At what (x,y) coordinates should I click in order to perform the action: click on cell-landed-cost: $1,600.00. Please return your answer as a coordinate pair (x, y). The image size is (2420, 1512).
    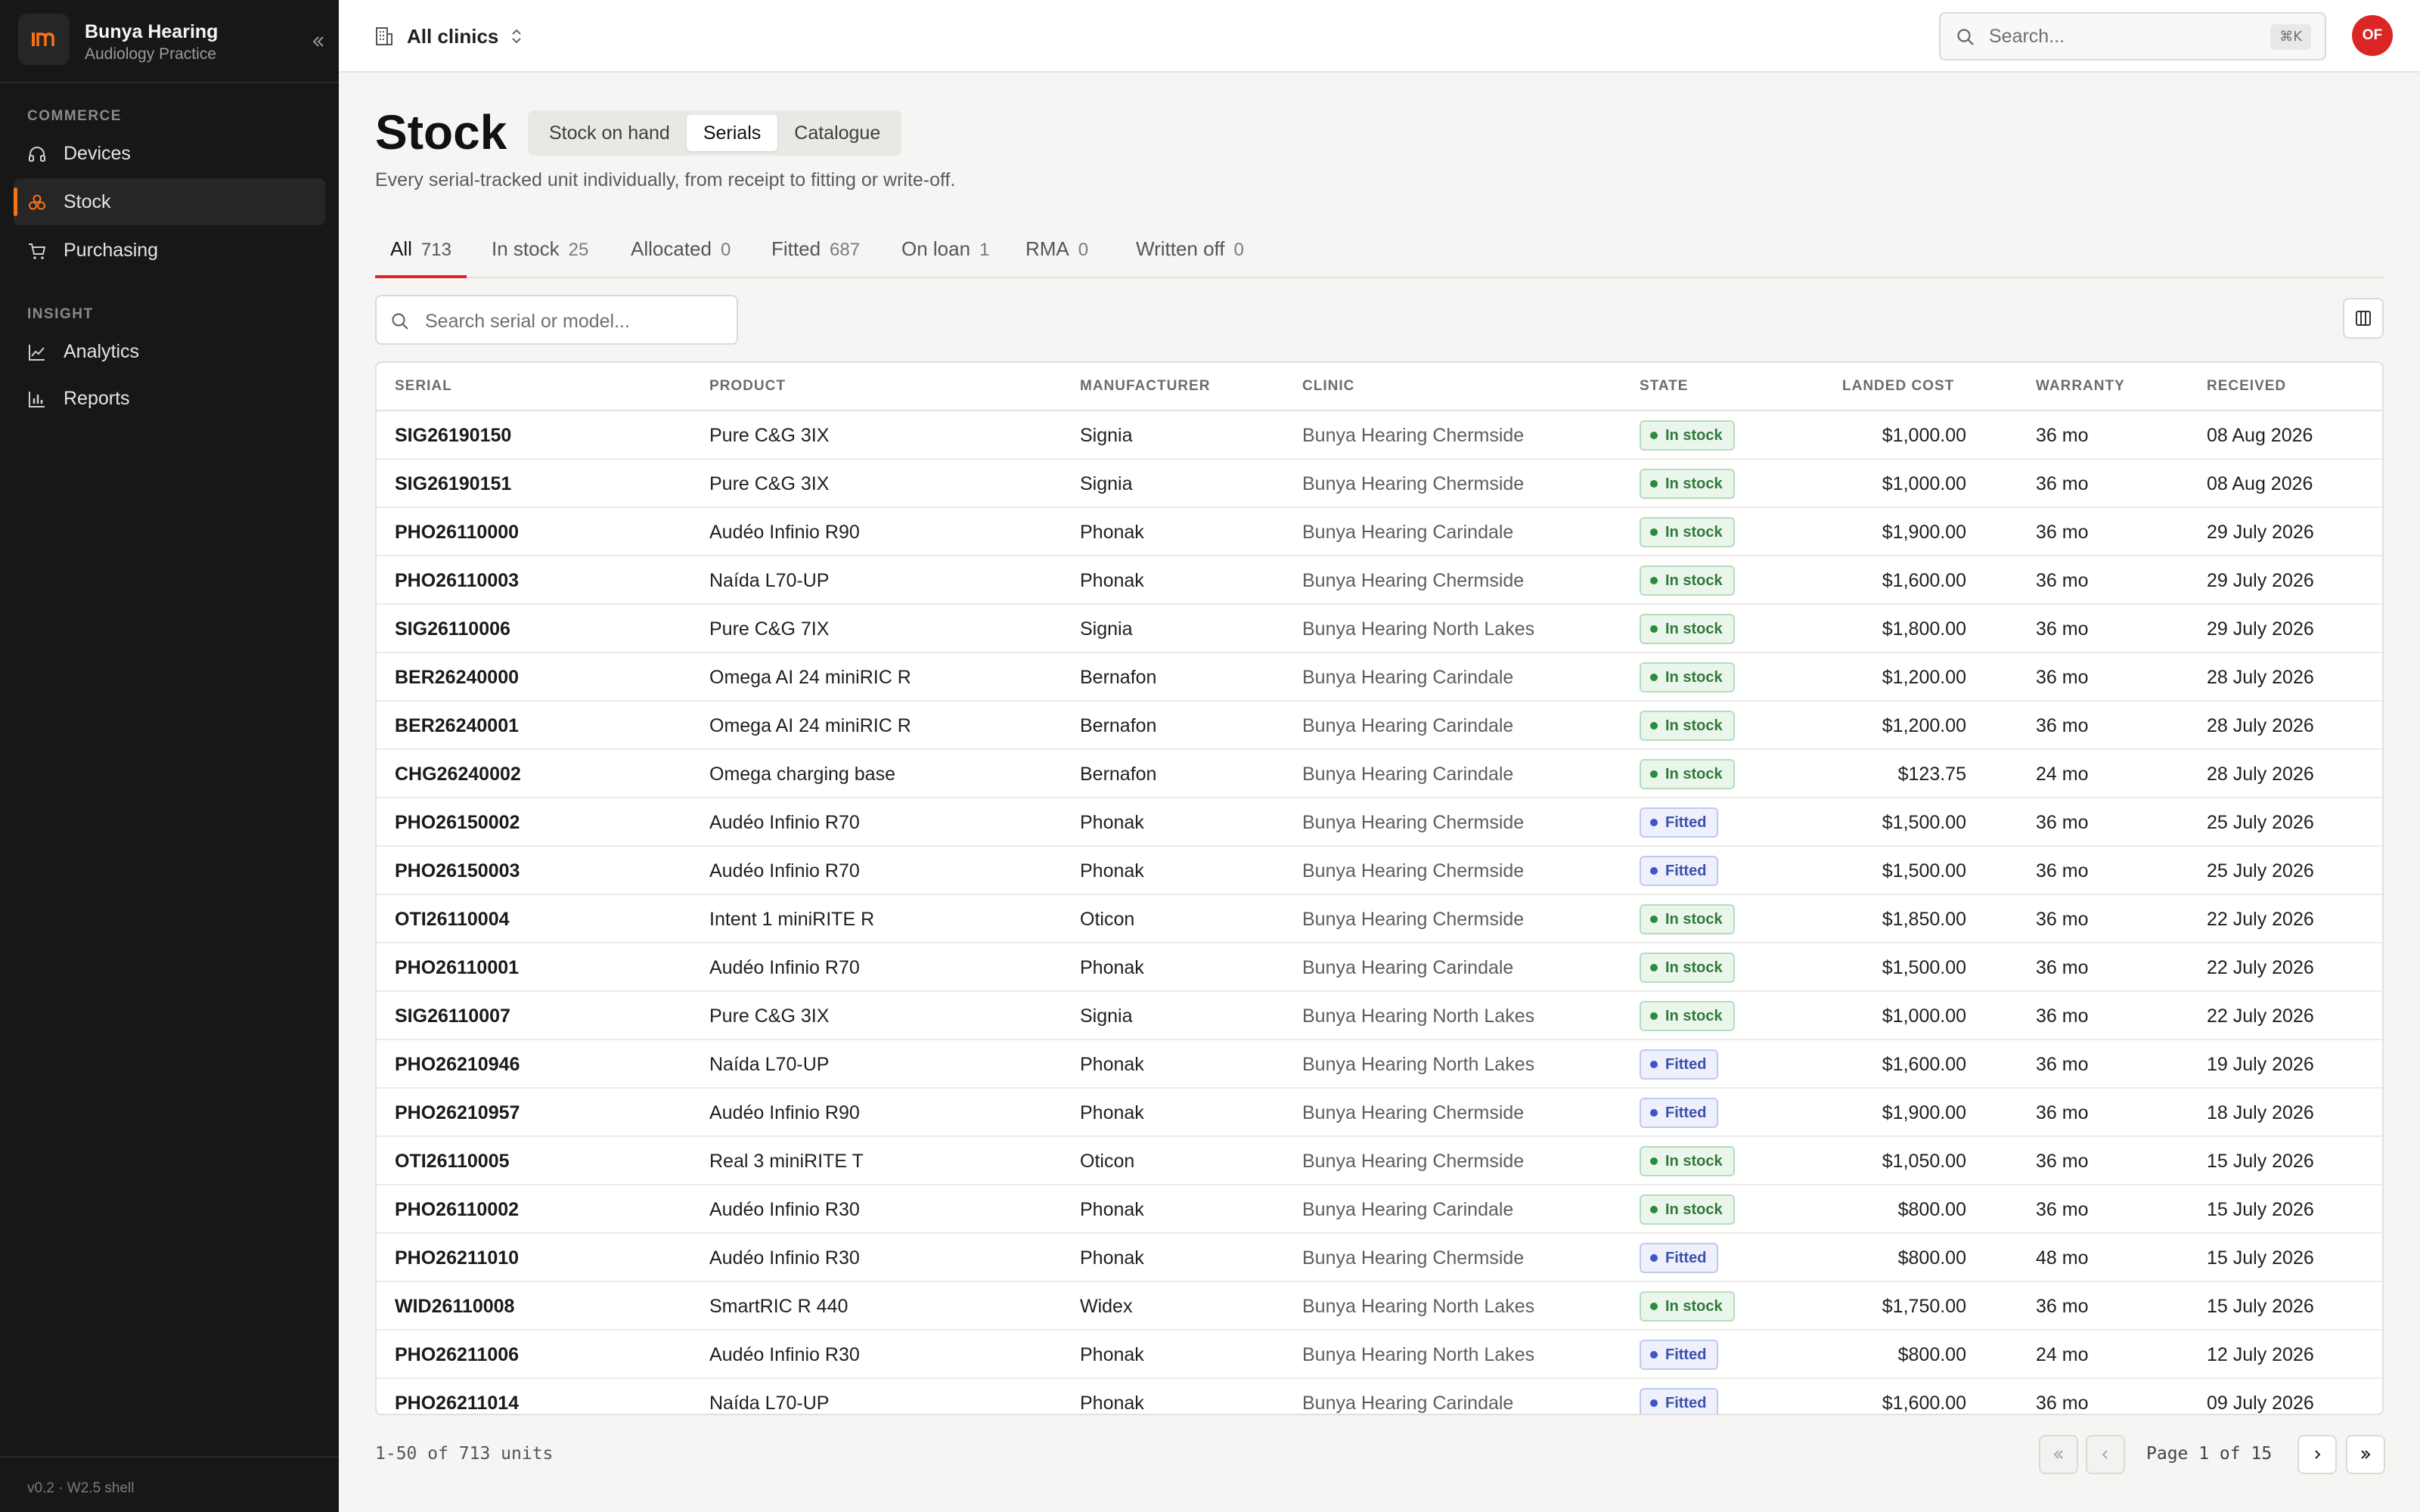
    Looking at the image, I should click on (1924, 1064).